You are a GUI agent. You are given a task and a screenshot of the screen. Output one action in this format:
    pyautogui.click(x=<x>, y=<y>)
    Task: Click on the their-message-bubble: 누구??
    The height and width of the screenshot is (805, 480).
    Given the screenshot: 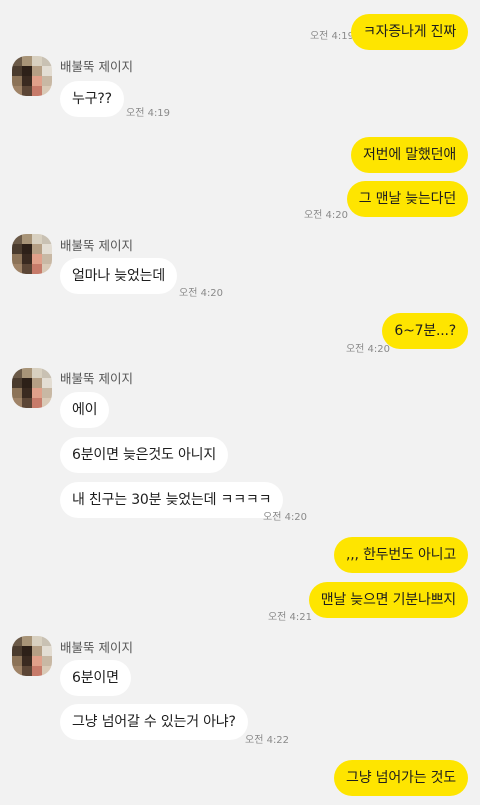 What is the action you would take?
    pyautogui.click(x=92, y=99)
    